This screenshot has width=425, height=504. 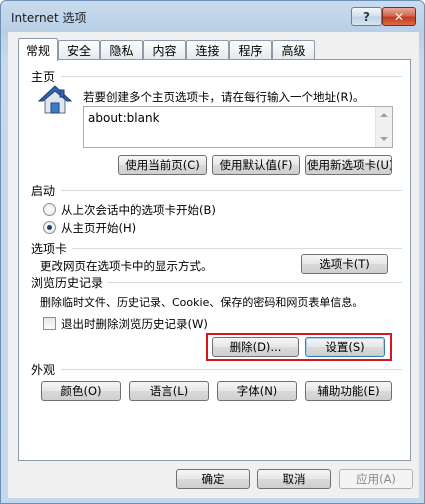 I want to click on window-title: Internet 选项, so click(x=49, y=18).